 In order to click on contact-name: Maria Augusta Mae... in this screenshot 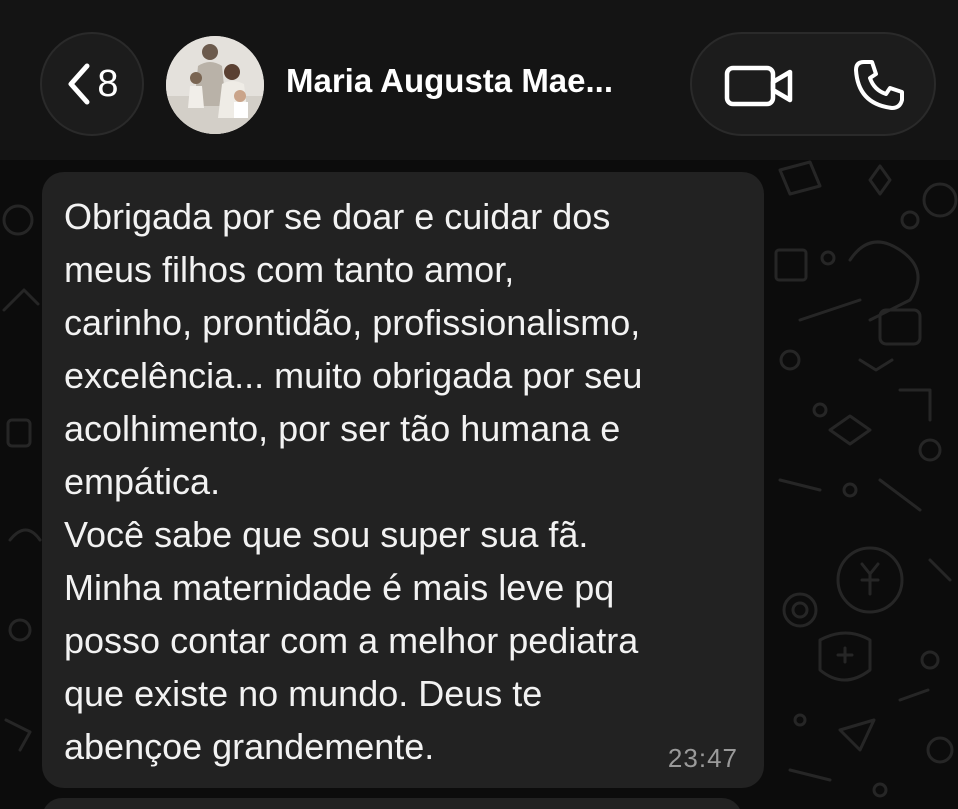, I will do `click(466, 81)`.